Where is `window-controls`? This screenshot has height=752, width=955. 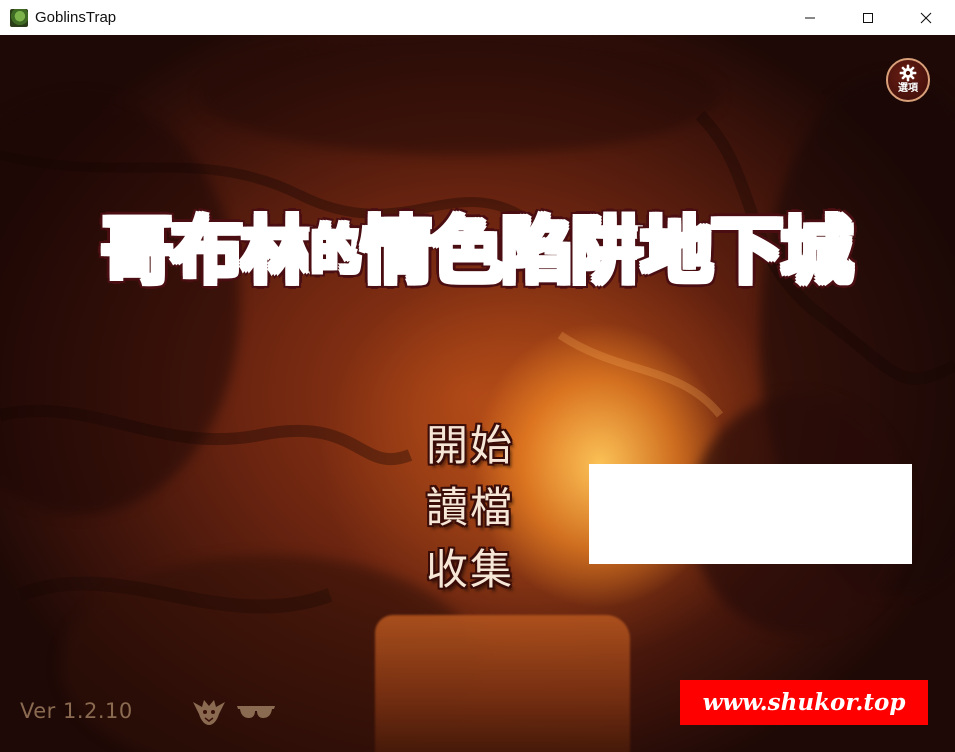
window-controls is located at coordinates (868, 17).